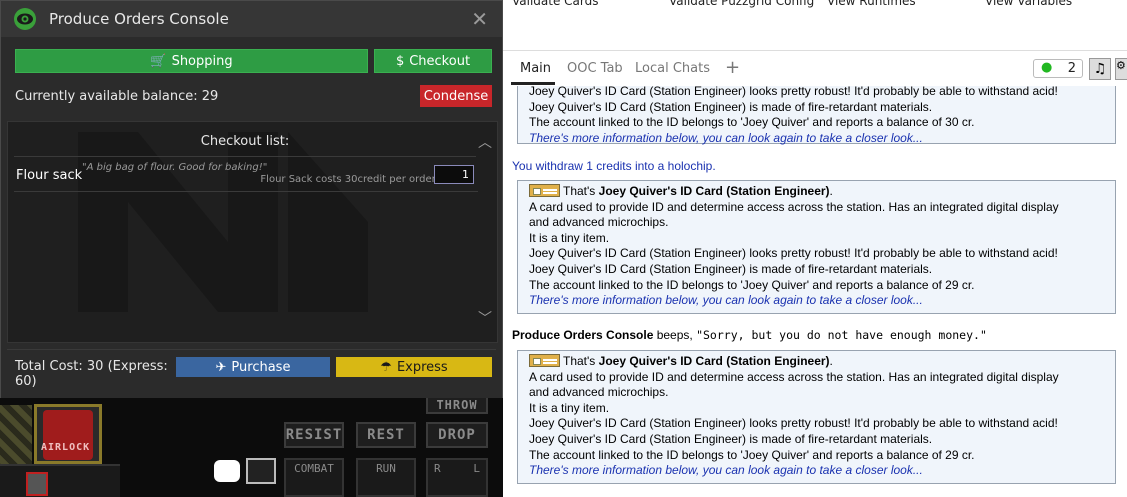 The height and width of the screenshot is (497, 1127). I want to click on menu-item: View Runtimes, so click(871, 4).